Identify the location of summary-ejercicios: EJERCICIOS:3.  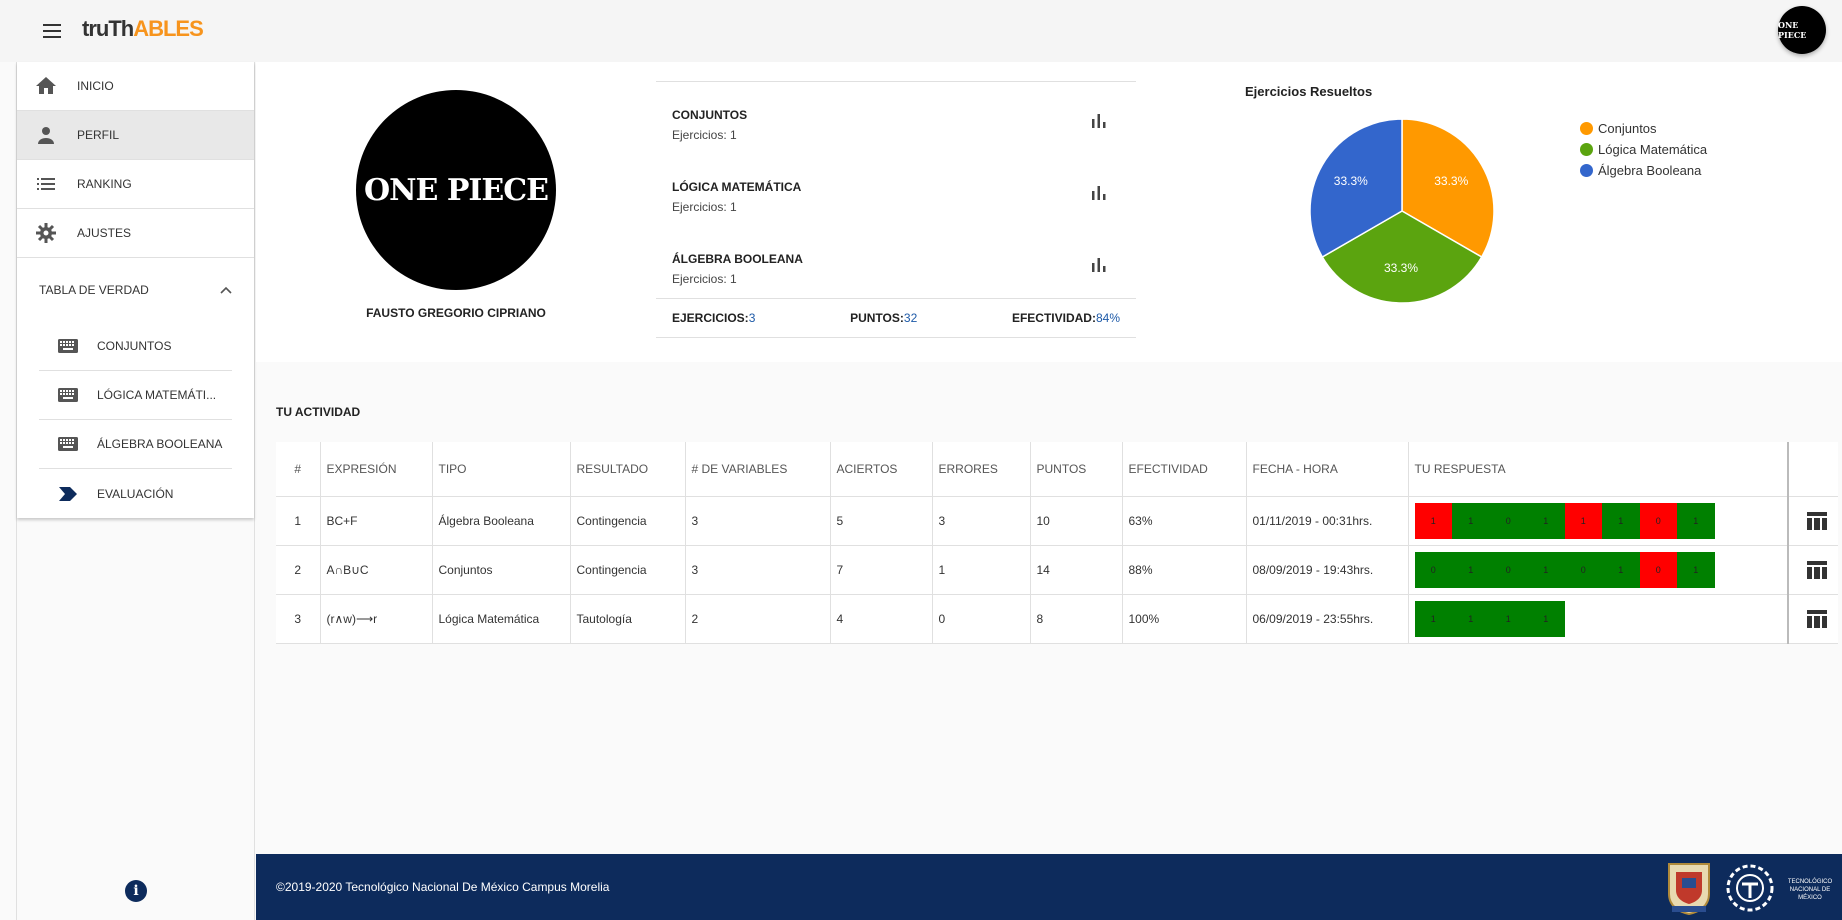
(713, 318).